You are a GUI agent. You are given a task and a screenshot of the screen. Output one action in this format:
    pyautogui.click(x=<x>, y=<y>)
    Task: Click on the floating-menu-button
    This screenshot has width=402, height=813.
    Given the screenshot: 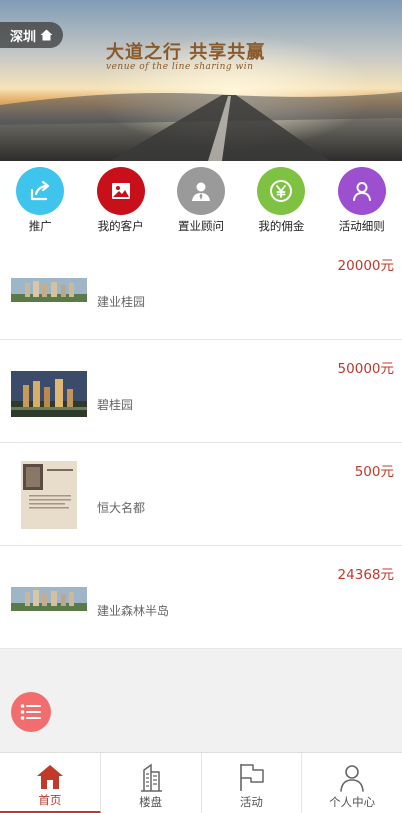 What is the action you would take?
    pyautogui.click(x=31, y=712)
    